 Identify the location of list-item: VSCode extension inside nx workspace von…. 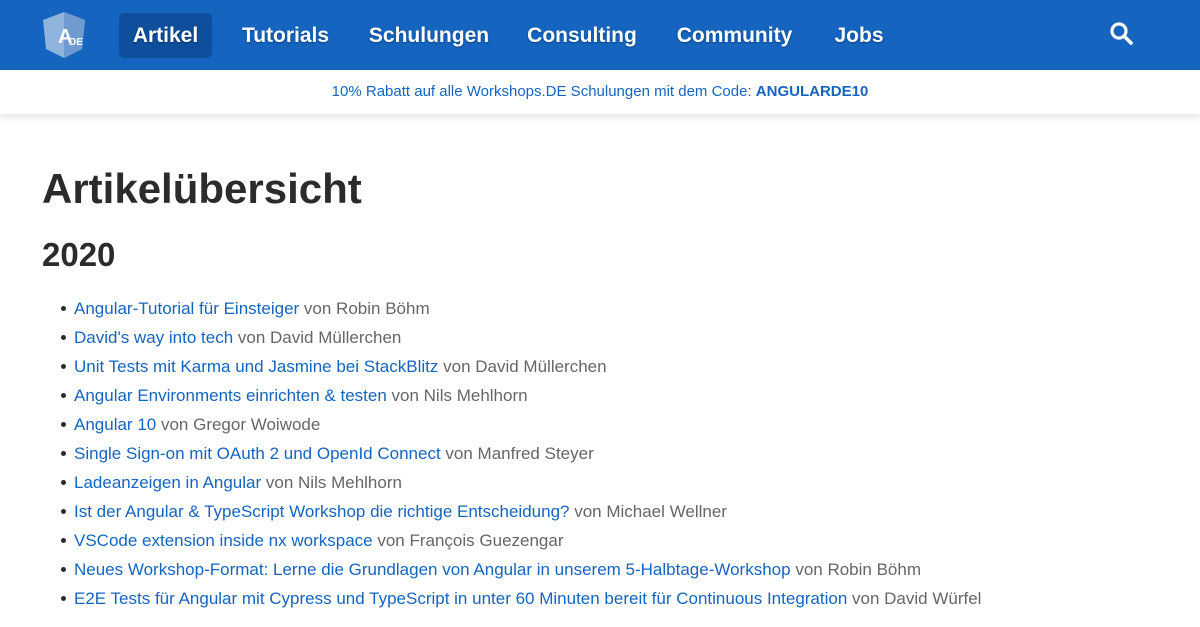
(617, 540).